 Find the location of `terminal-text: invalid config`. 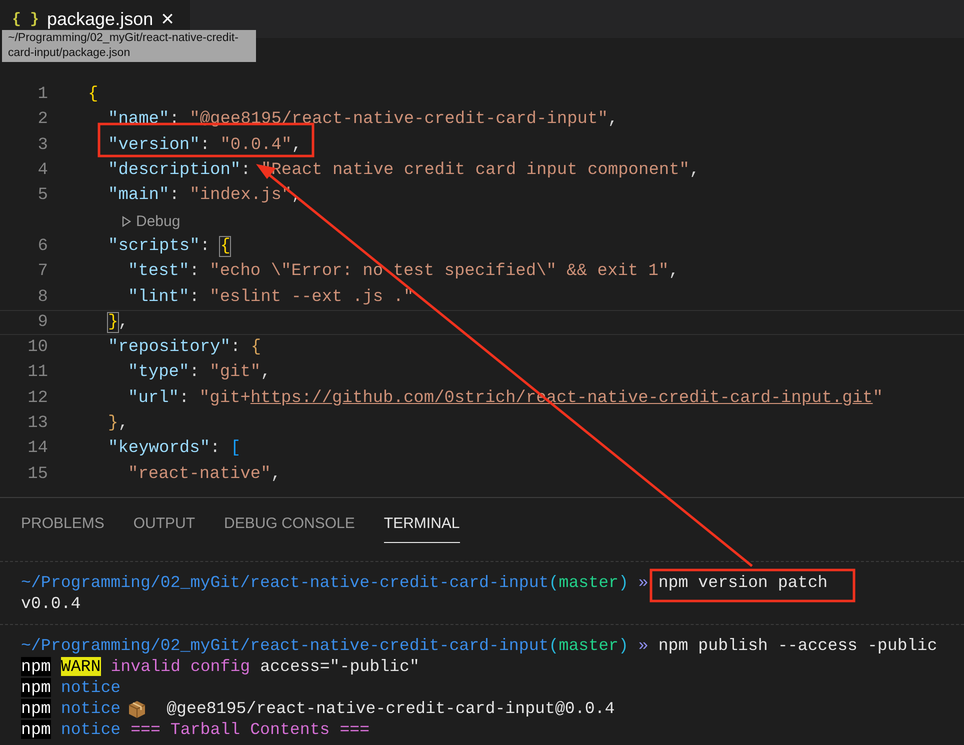

terminal-text: invalid config is located at coordinates (180, 666).